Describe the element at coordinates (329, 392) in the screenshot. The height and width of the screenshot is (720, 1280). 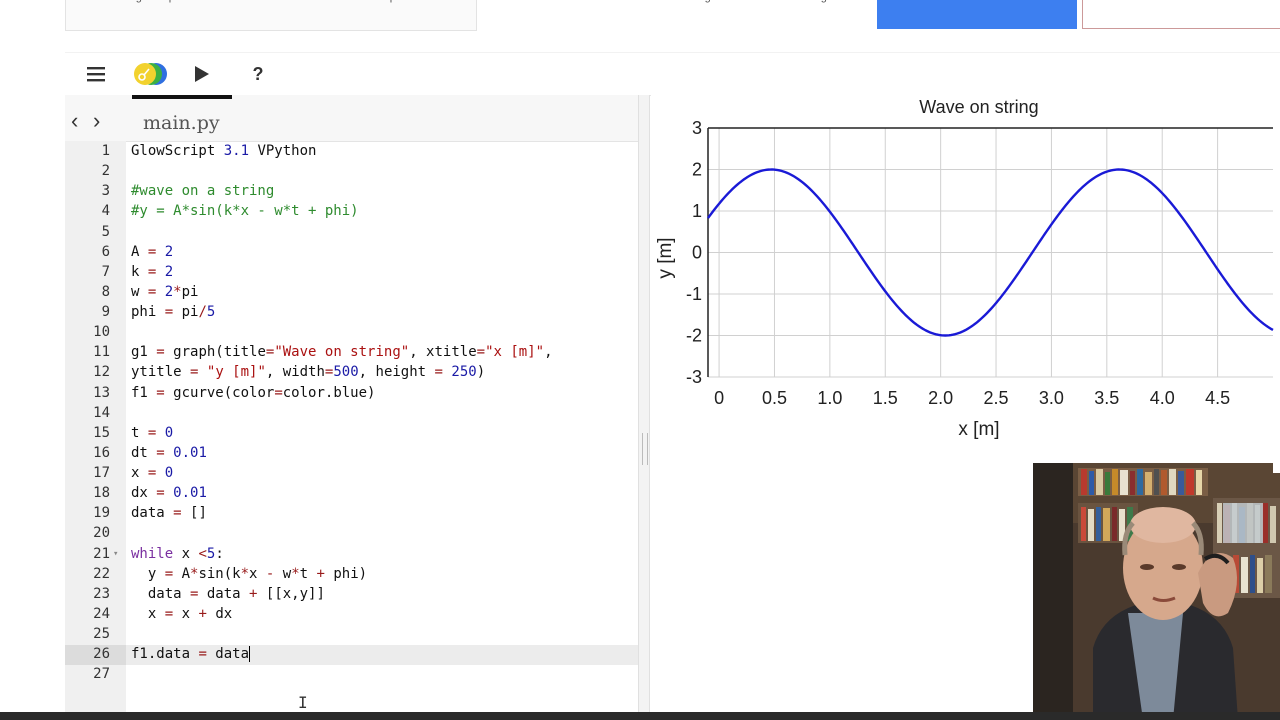
I see `code-token: color.blue)` at that location.